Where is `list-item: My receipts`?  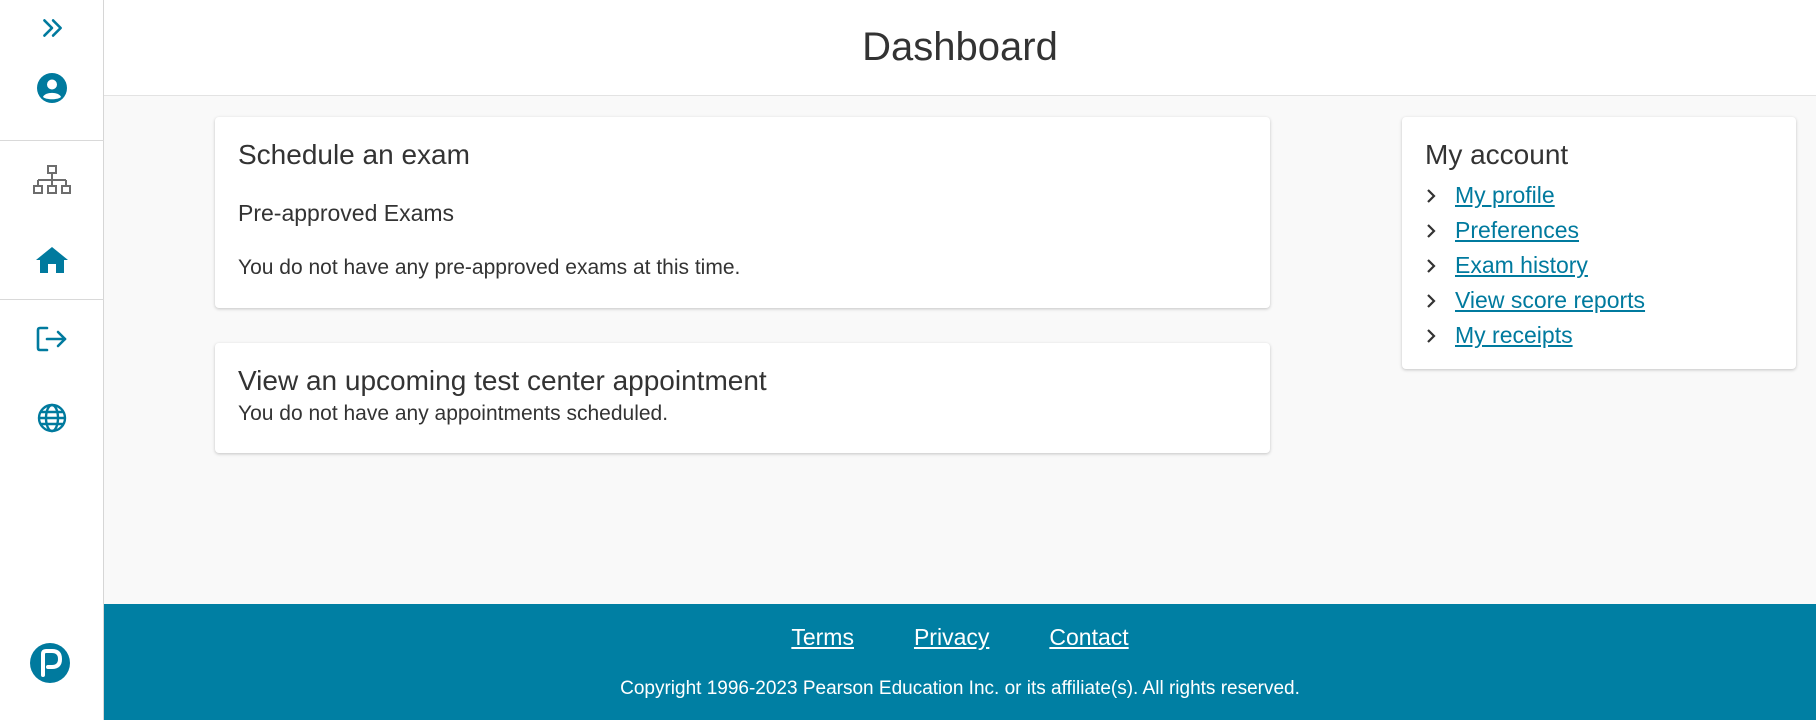 list-item: My receipts is located at coordinates (1535, 335).